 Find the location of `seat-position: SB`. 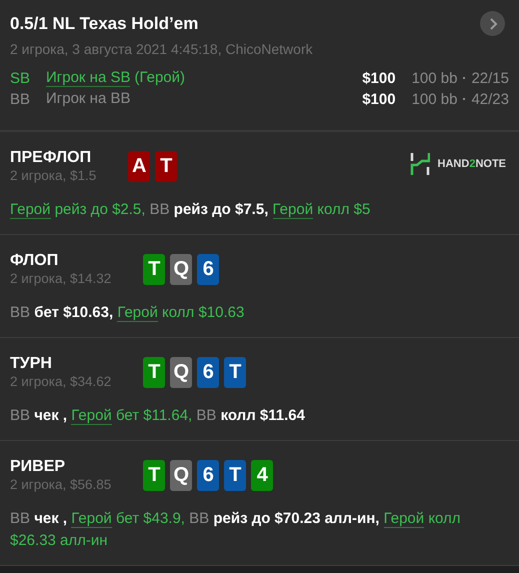

seat-position: SB is located at coordinates (21, 78).